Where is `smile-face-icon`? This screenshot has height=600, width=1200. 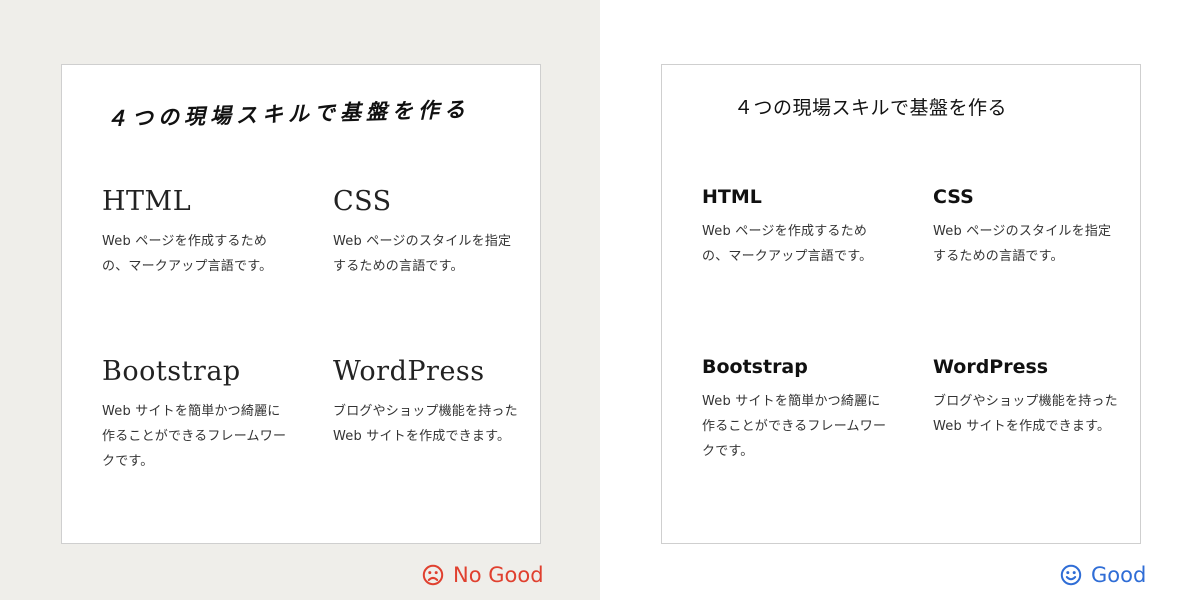 smile-face-icon is located at coordinates (1071, 575).